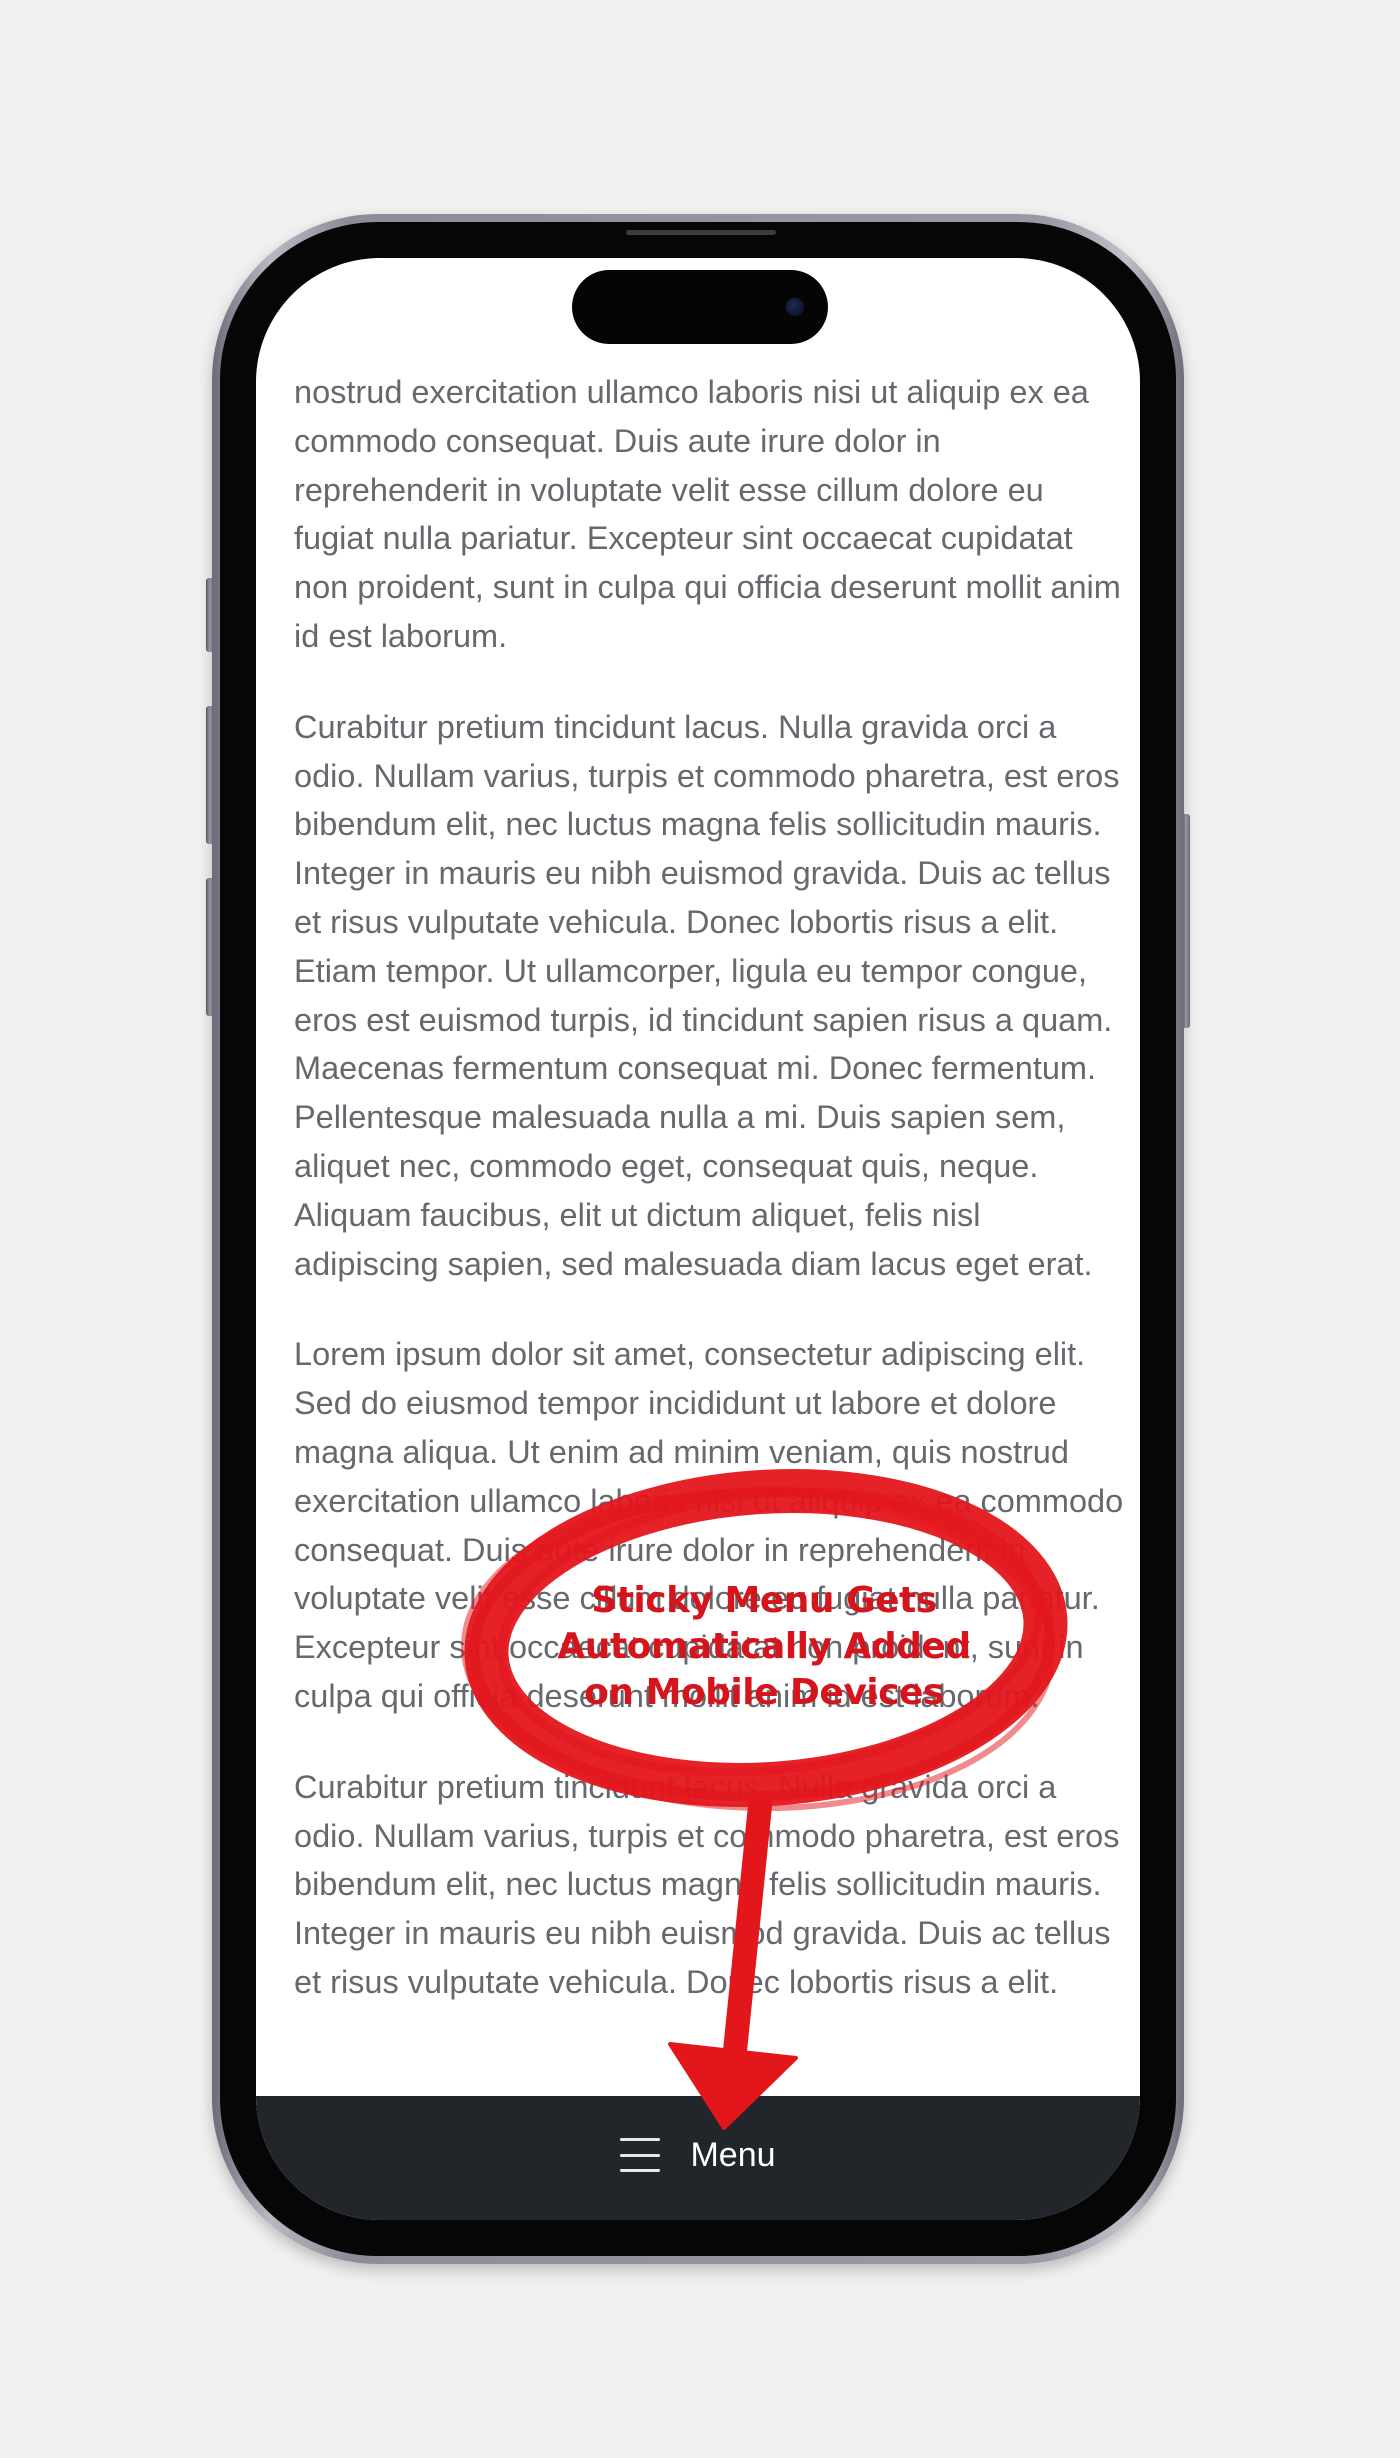  I want to click on arrow-icon, so click(733, 1962).